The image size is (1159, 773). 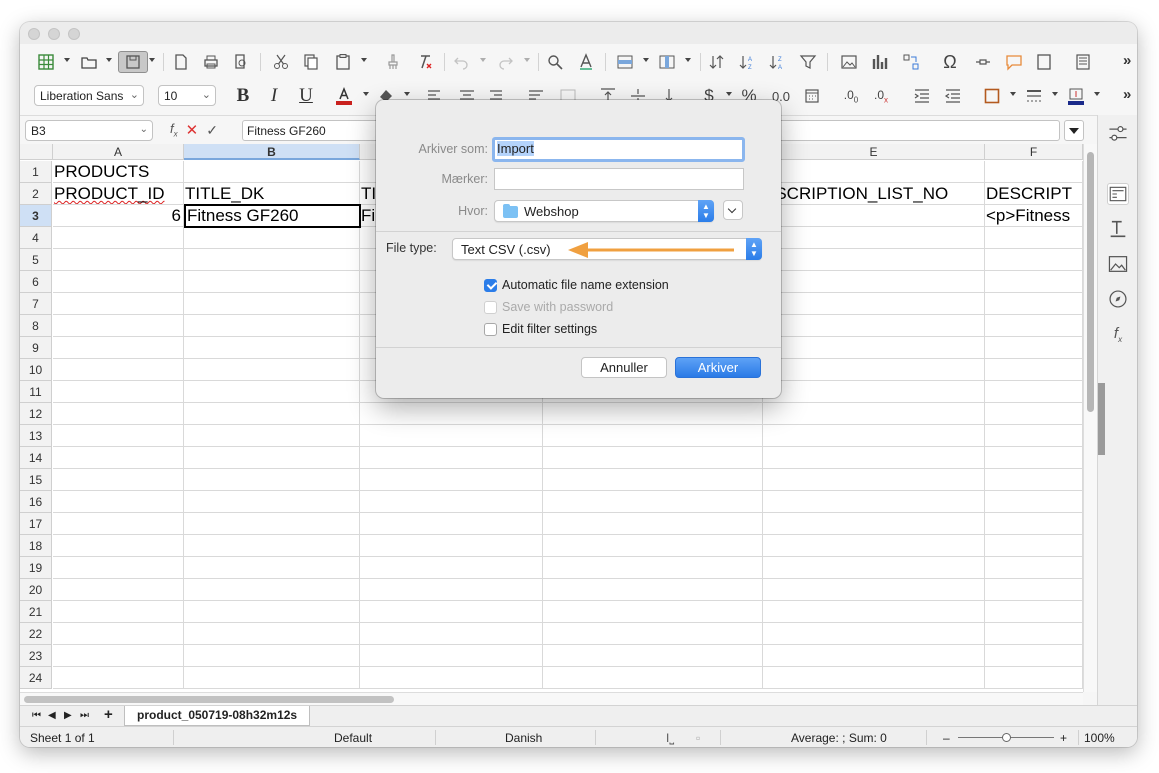 What do you see at coordinates (272, 216) in the screenshot?
I see `active-cell: Fitness GF260` at bounding box center [272, 216].